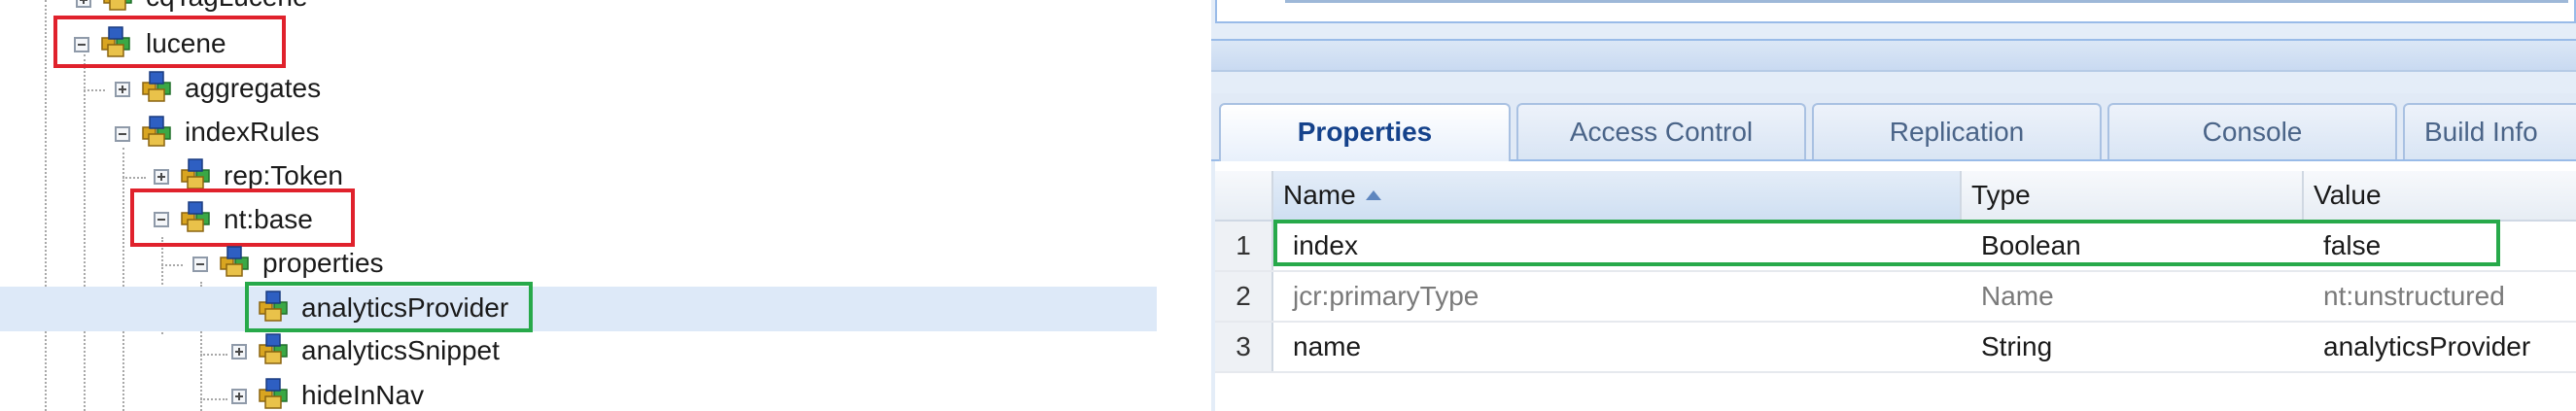 Image resolution: width=2576 pixels, height=411 pixels. I want to click on column-header-name: Name, so click(1617, 195).